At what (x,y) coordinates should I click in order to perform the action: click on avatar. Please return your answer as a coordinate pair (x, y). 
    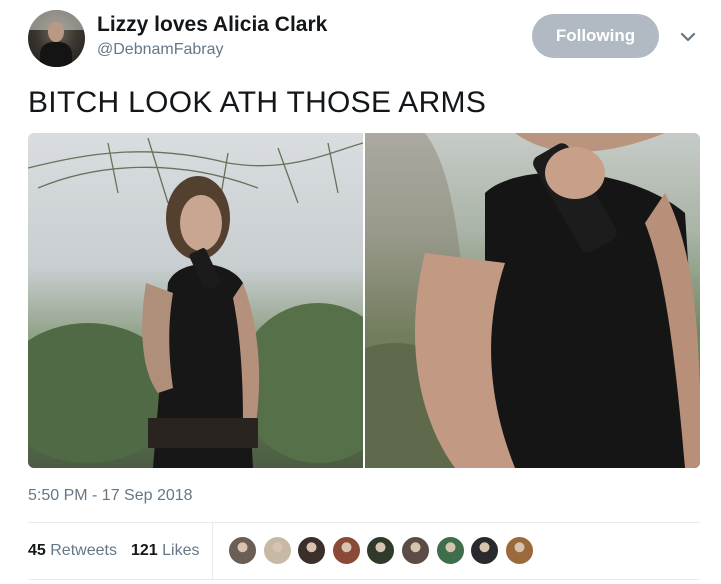
    Looking at the image, I should click on (56, 38).